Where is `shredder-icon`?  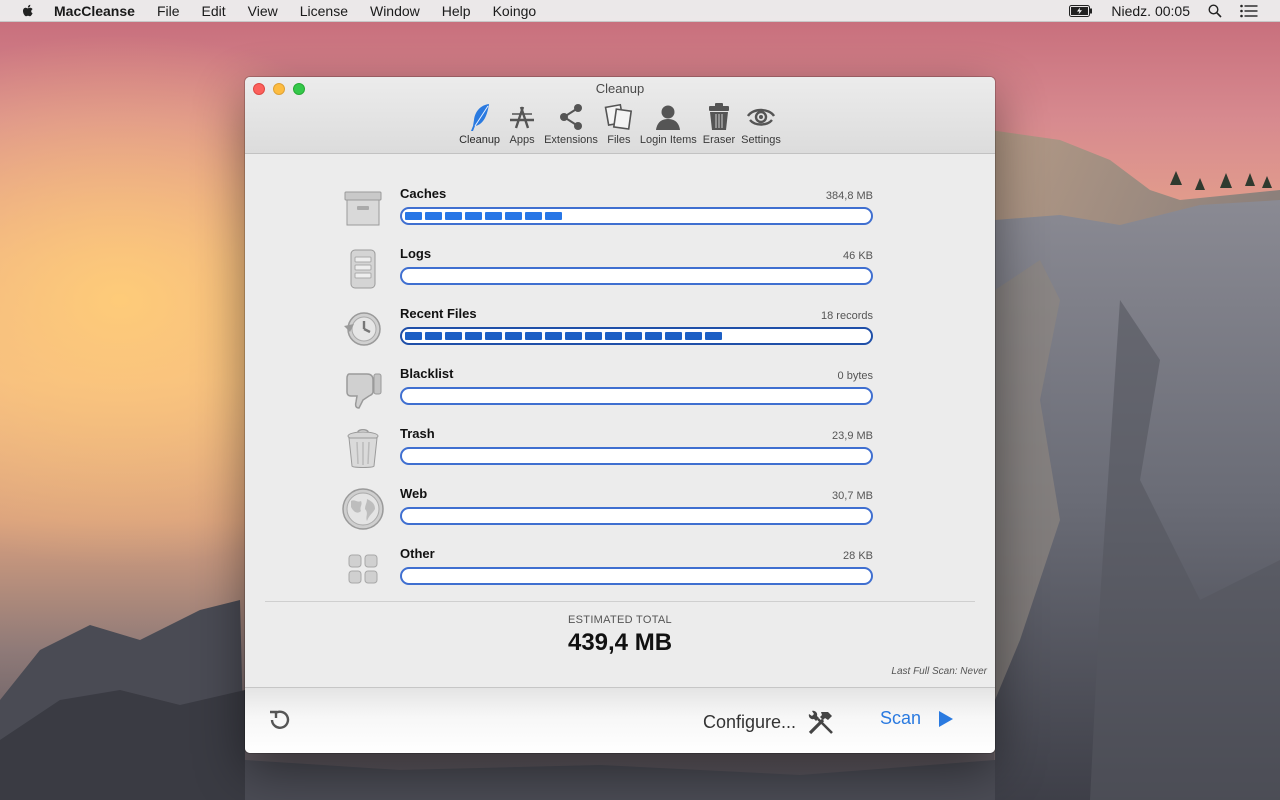 shredder-icon is located at coordinates (719, 117).